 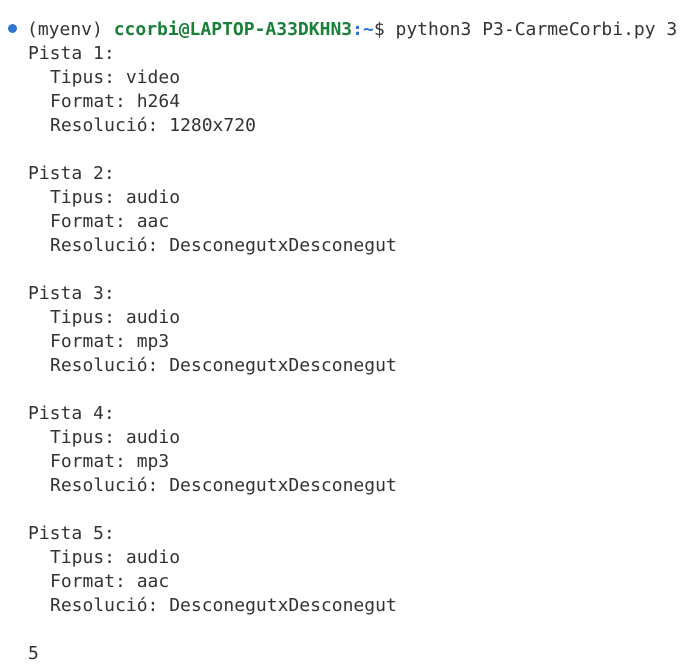 What do you see at coordinates (33, 653) in the screenshot?
I see `result-output: 5` at bounding box center [33, 653].